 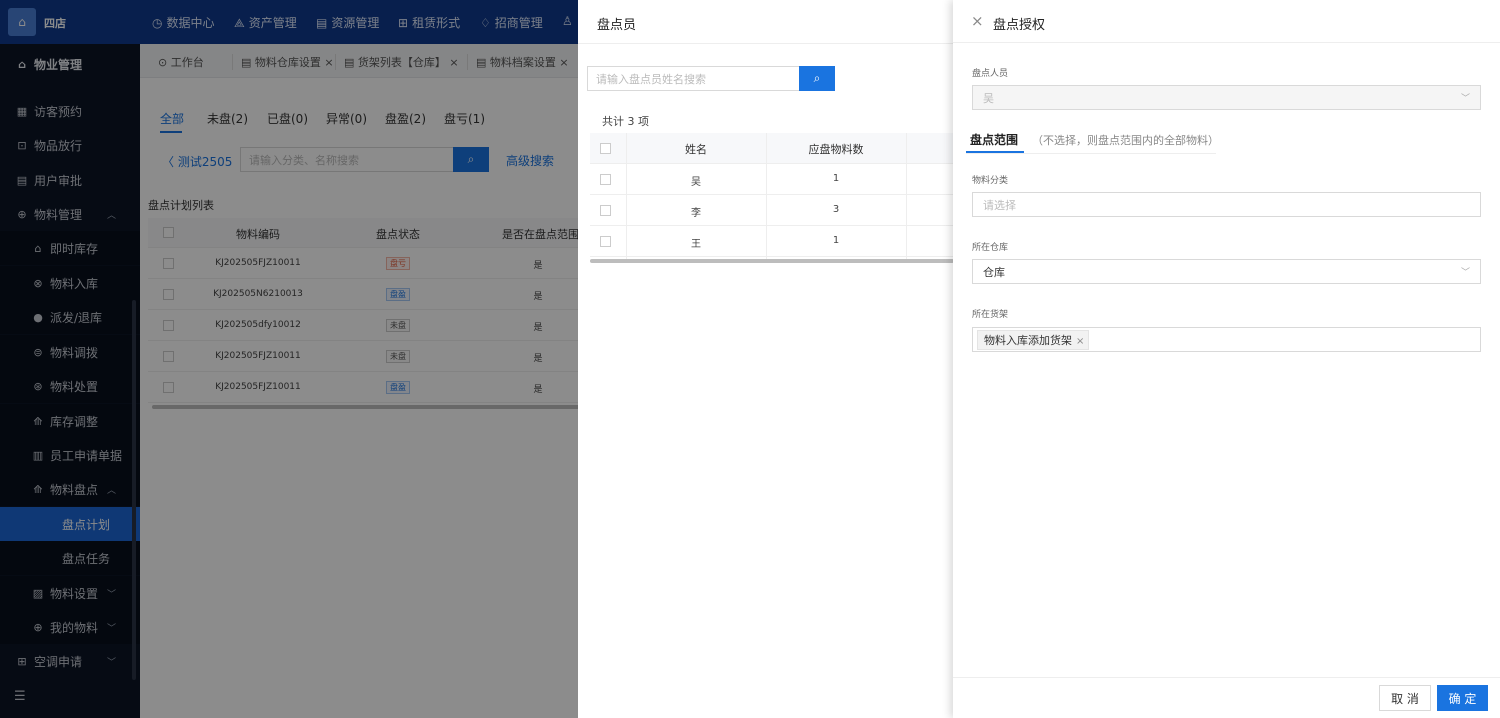 I want to click on staff-name-cell: 李, so click(x=696, y=213).